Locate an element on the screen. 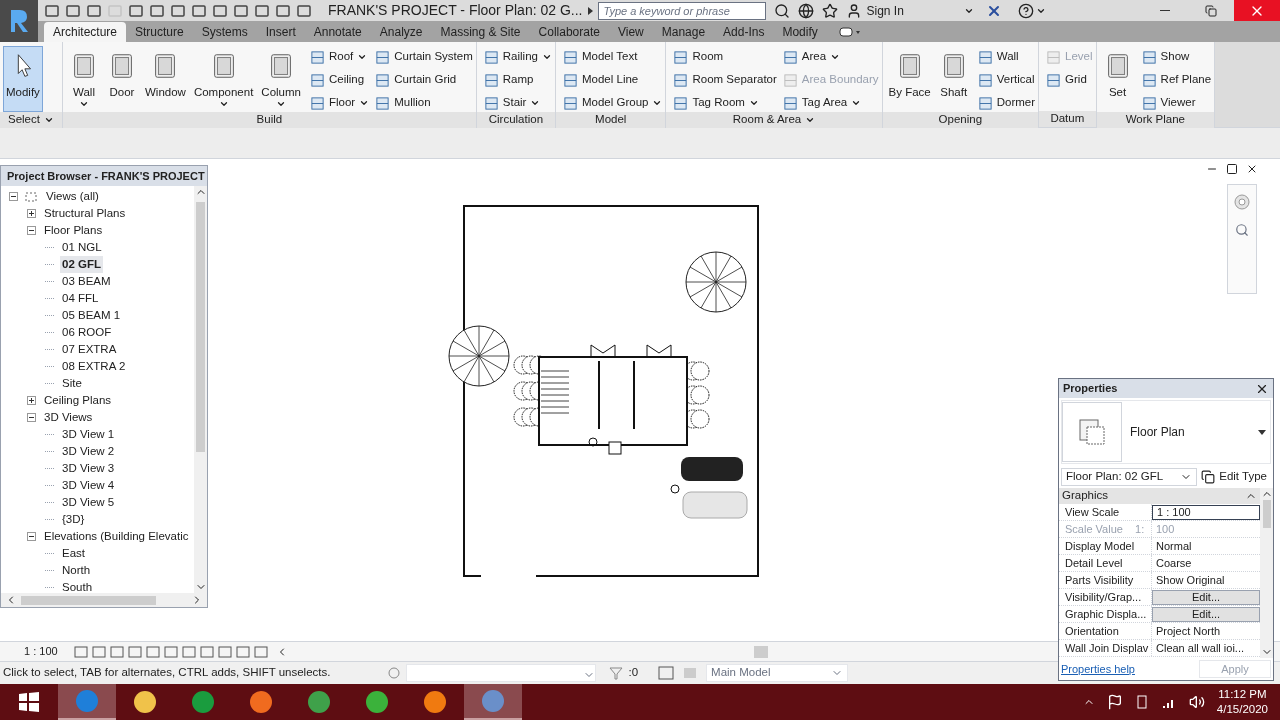  property-value-field: 1 : 100 is located at coordinates (1206, 512).